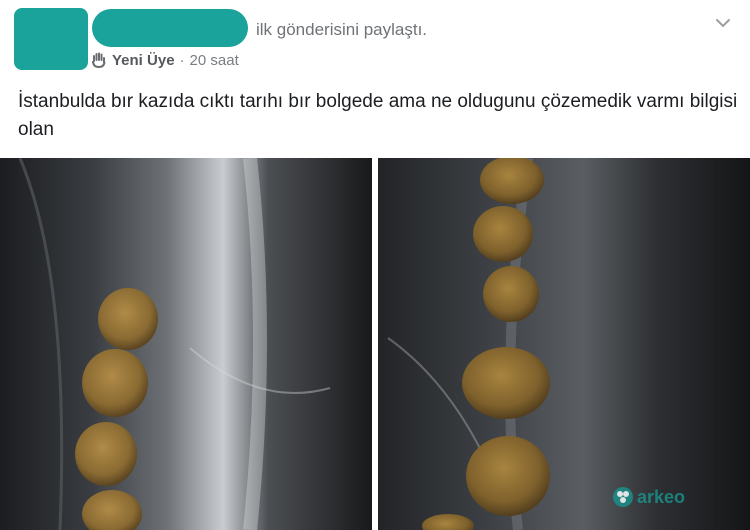  I want to click on watermark: arkeo, so click(648, 497).